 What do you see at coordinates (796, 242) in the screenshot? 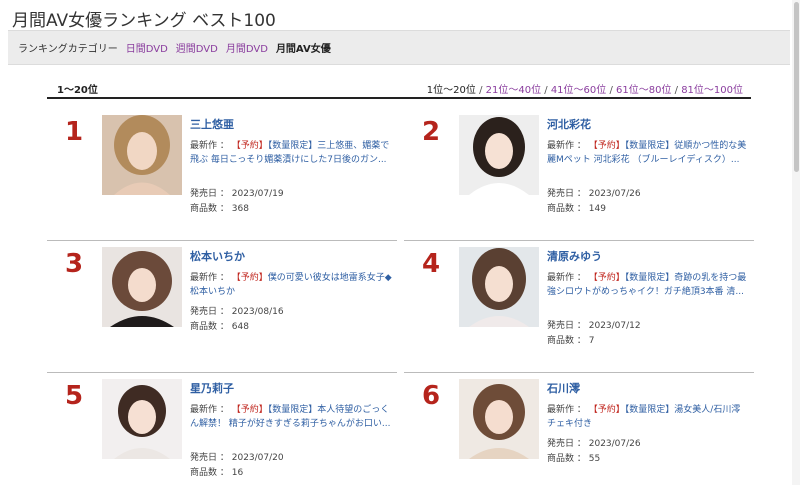
I see `scrollbar` at bounding box center [796, 242].